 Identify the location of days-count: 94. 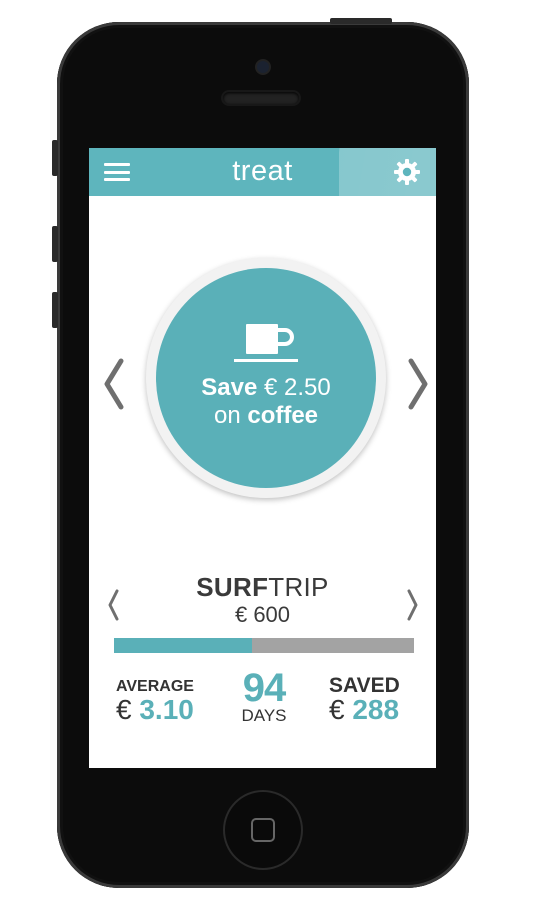
(264, 688).